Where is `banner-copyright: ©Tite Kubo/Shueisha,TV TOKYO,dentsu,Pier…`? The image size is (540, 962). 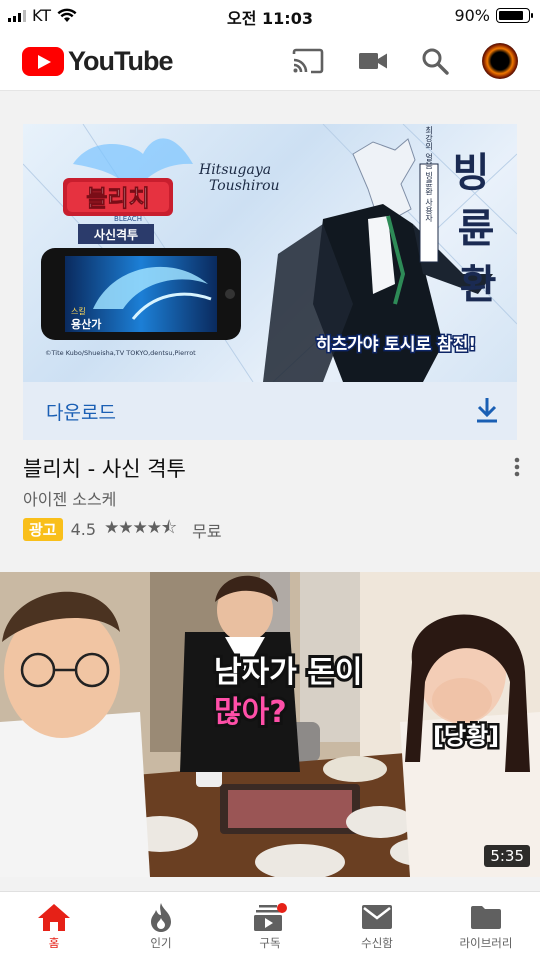
banner-copyright: ©Tite Kubo/Shueisha,TV TOKYO,dentsu,Pier… is located at coordinates (120, 353).